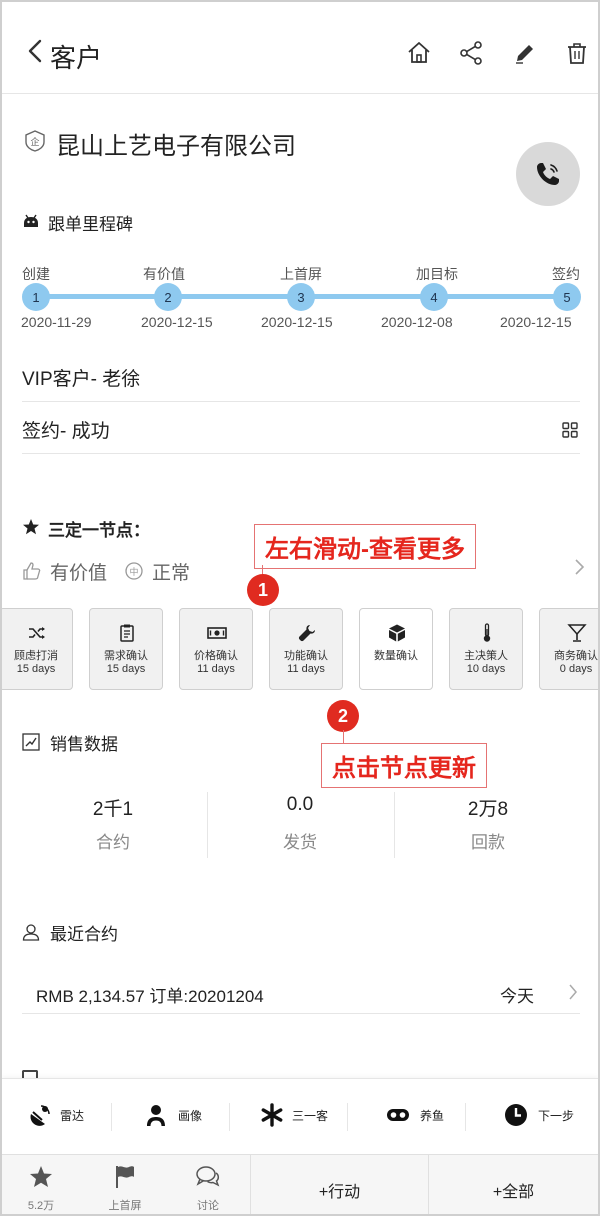 The image size is (600, 1216). I want to click on action-label: 画像, so click(190, 1116).